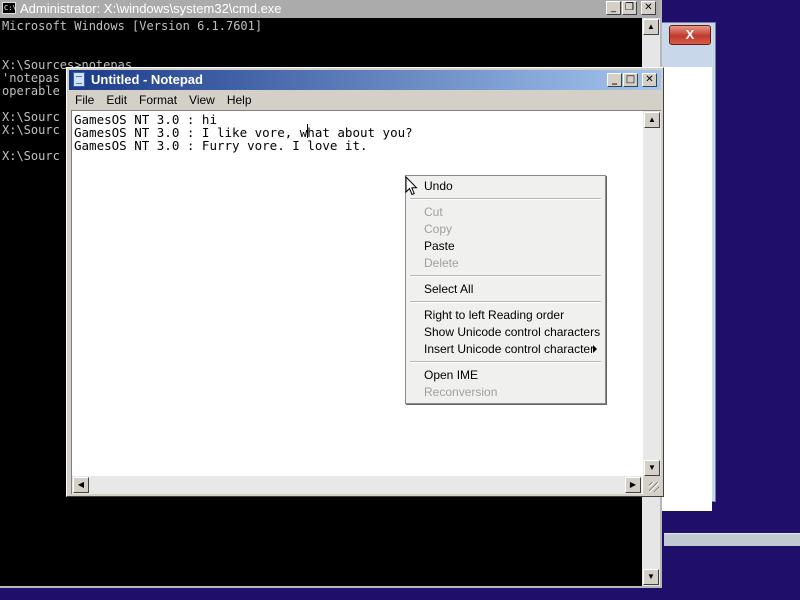 This screenshot has width=800, height=600. I want to click on notepad-scroll-up-button: ▲, so click(652, 120).